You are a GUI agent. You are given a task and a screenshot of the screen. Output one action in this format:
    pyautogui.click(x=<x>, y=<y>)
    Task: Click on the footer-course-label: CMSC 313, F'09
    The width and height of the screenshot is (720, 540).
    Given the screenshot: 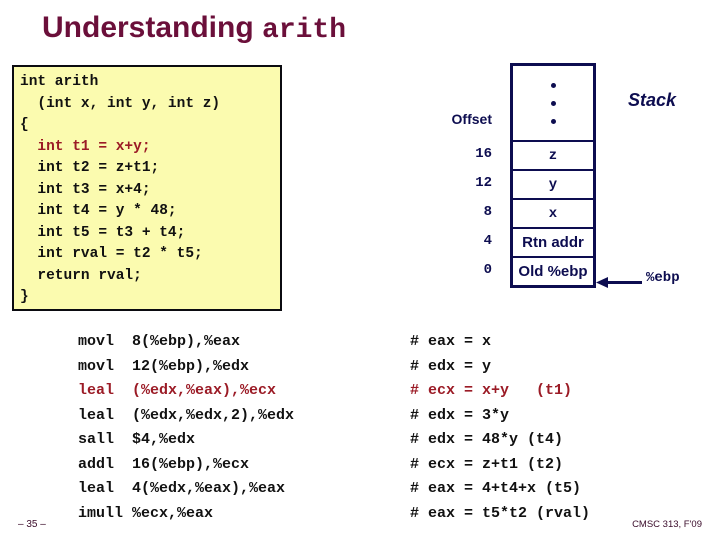 What is the action you would take?
    pyautogui.click(x=667, y=524)
    